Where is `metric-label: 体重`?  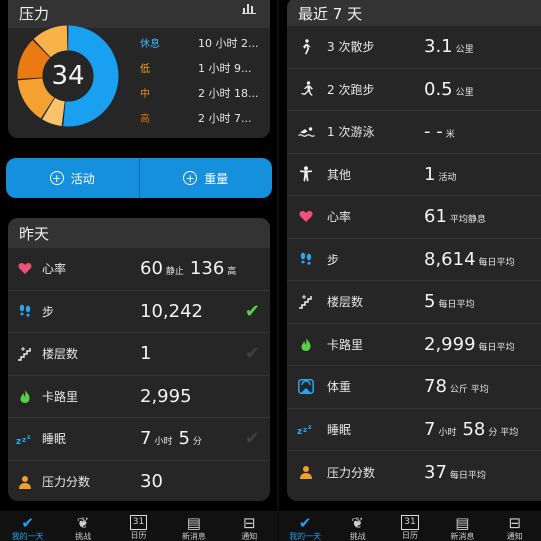
metric-label: 体重 is located at coordinates (339, 387).